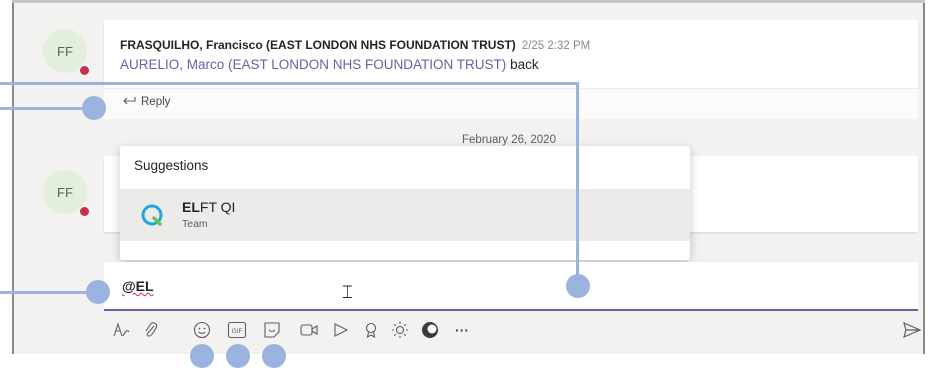 The image size is (935, 368). I want to click on suggestion-item: ELFT QI Team, so click(405, 215).